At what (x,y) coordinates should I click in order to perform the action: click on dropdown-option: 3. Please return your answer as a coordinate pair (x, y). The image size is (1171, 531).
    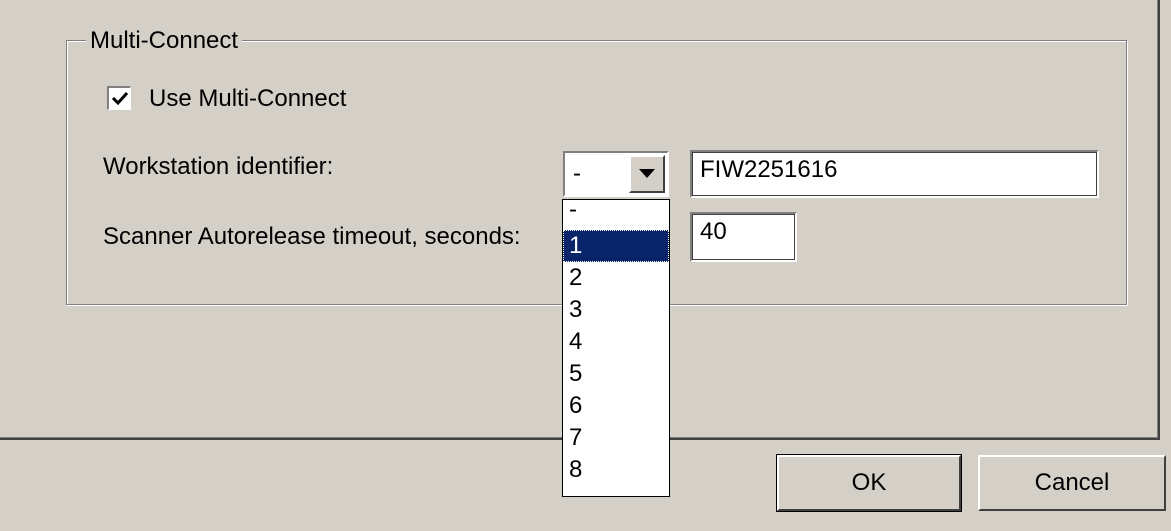
    Looking at the image, I should click on (616, 310).